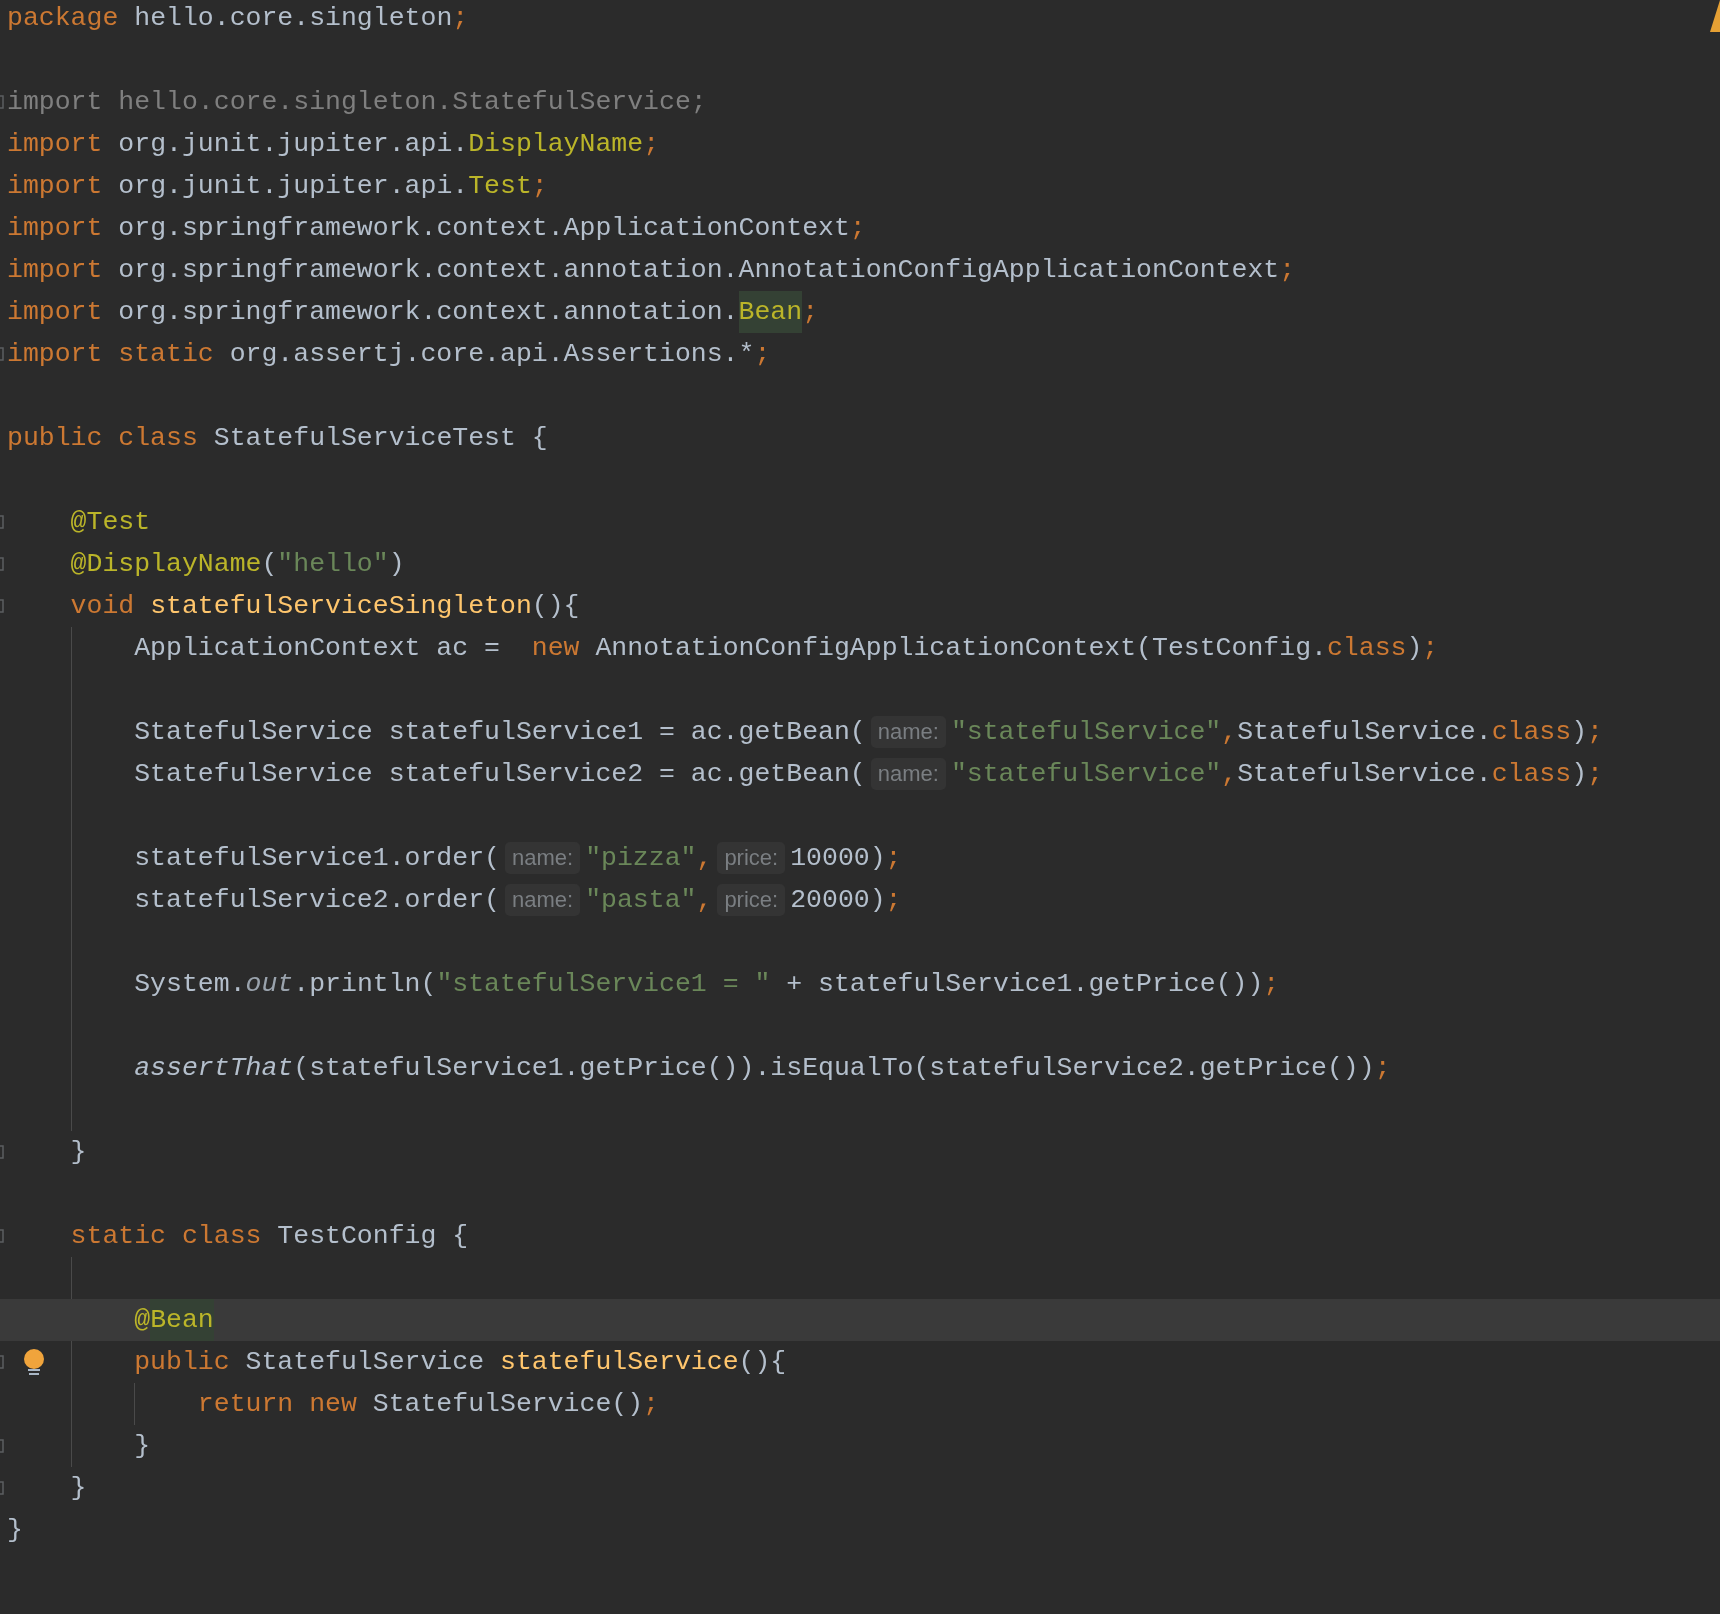  What do you see at coordinates (491, 354) in the screenshot?
I see `code-text: org.assertj.core.api.Assertions.*` at bounding box center [491, 354].